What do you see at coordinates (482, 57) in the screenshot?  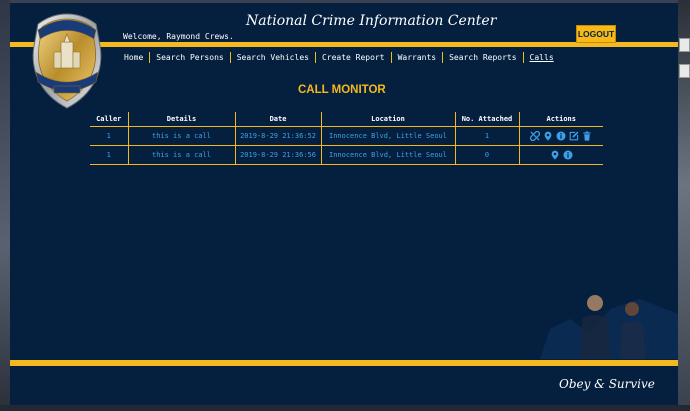 I see `nav-search-reports: Search Reports` at bounding box center [482, 57].